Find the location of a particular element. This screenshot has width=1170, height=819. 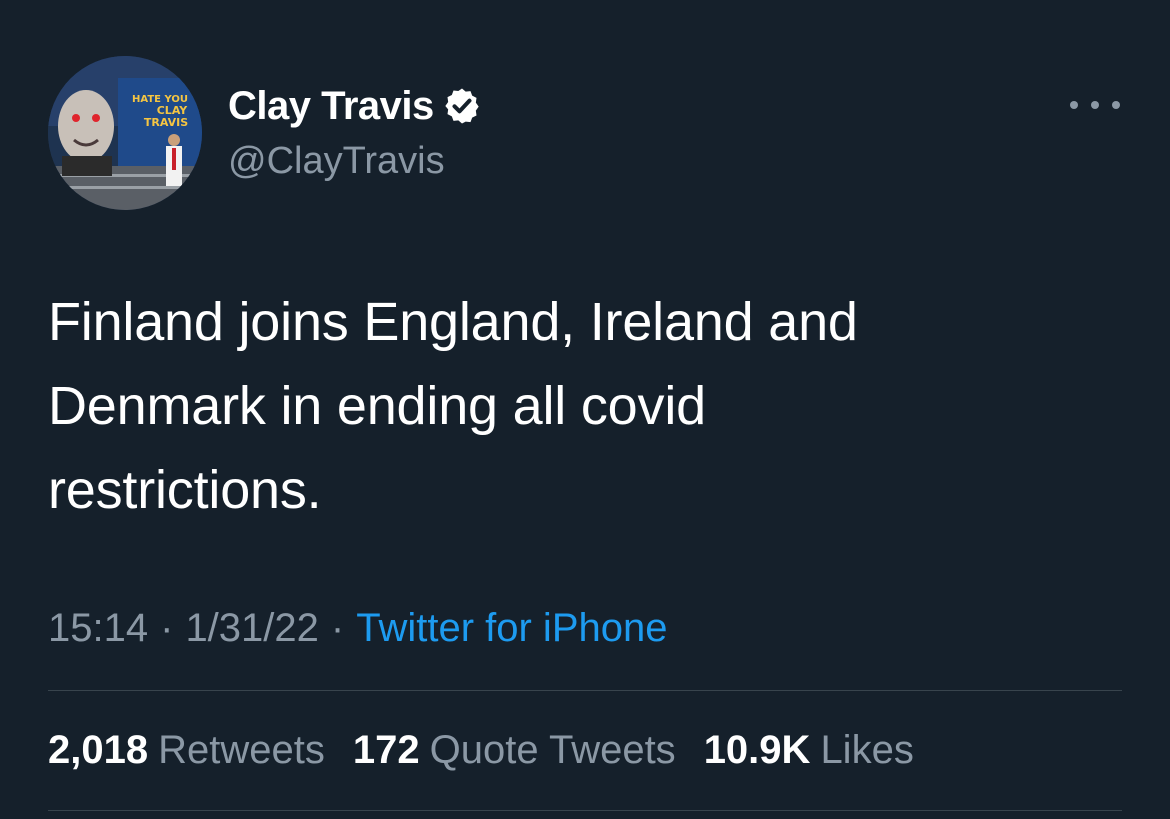

avatar: HATE YOU CLAY TRAVIS is located at coordinates (125, 133).